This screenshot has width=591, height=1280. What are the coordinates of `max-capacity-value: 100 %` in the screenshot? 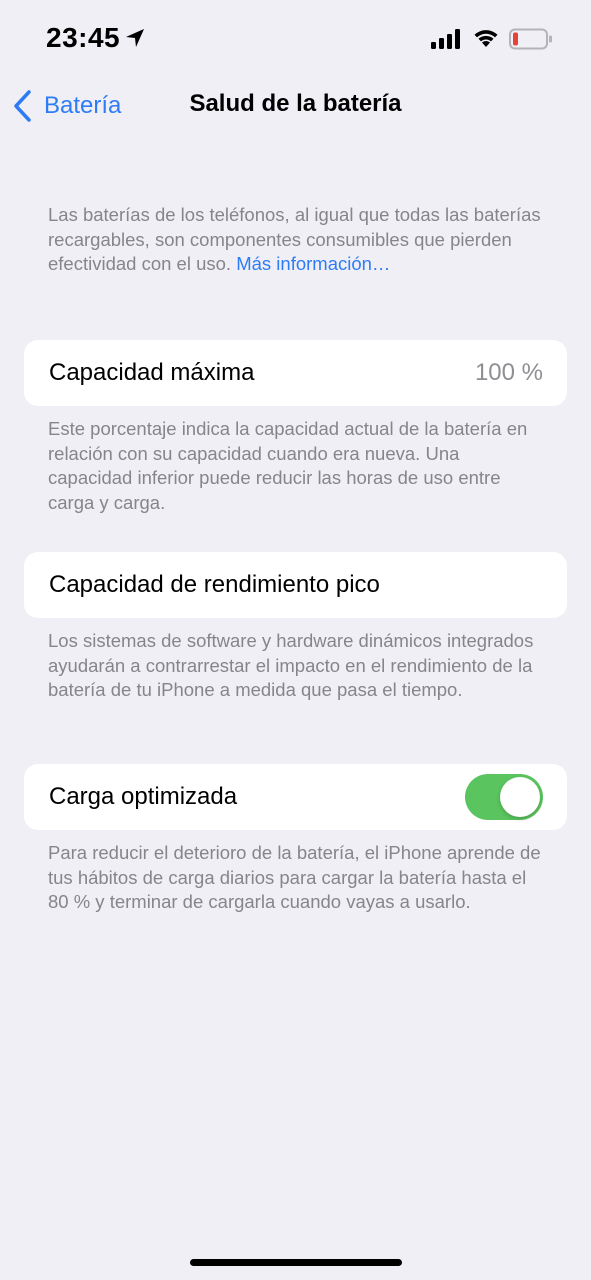 It's located at (508, 372).